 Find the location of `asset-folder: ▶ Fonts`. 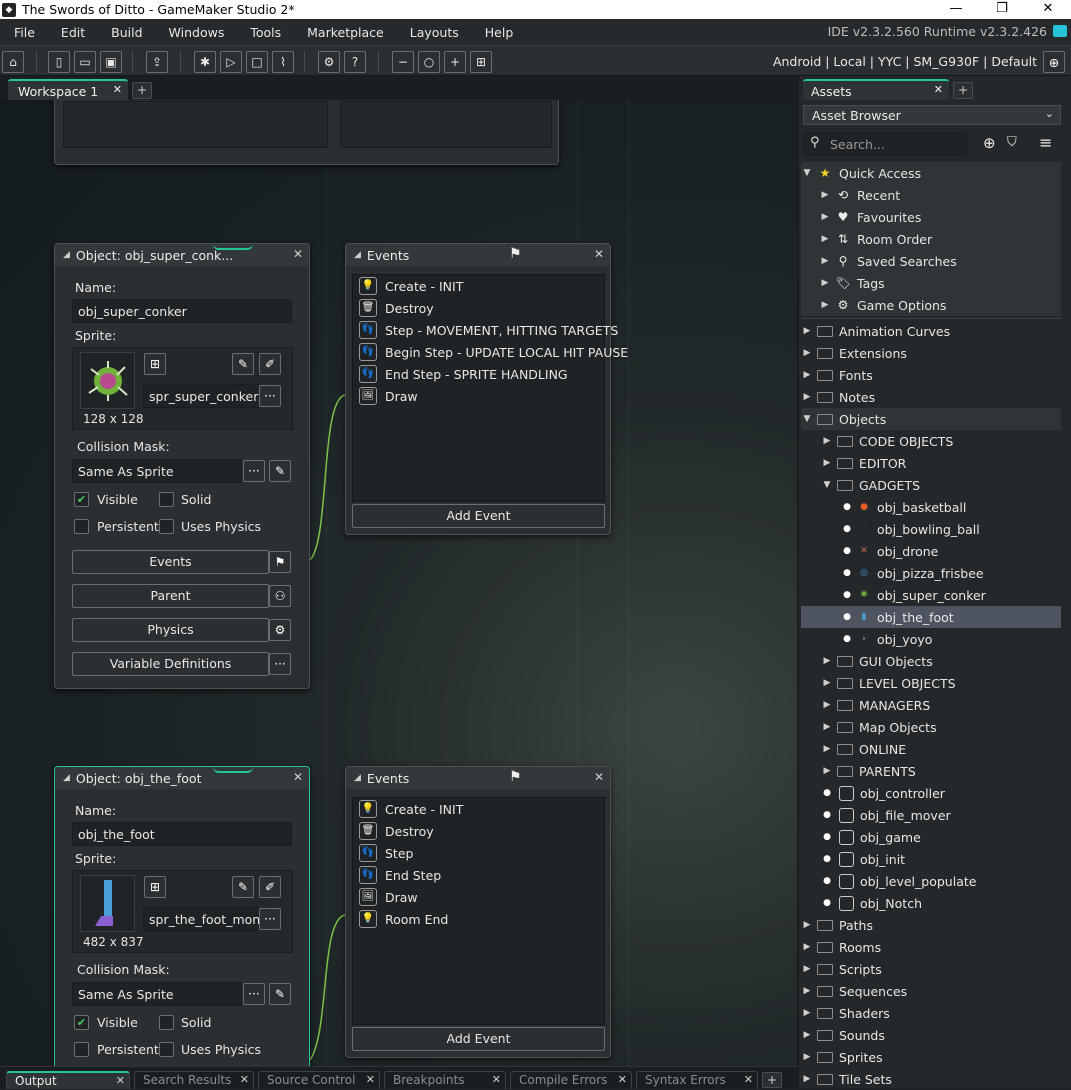

asset-folder: ▶ Fonts is located at coordinates (931, 375).